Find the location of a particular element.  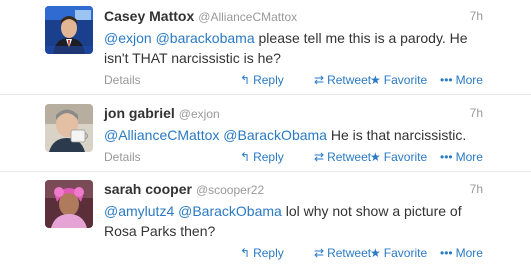

tweet-actions: ↰ Reply ⇄ Retweet ★ Favorite ••• More is located at coordinates (293, 255).